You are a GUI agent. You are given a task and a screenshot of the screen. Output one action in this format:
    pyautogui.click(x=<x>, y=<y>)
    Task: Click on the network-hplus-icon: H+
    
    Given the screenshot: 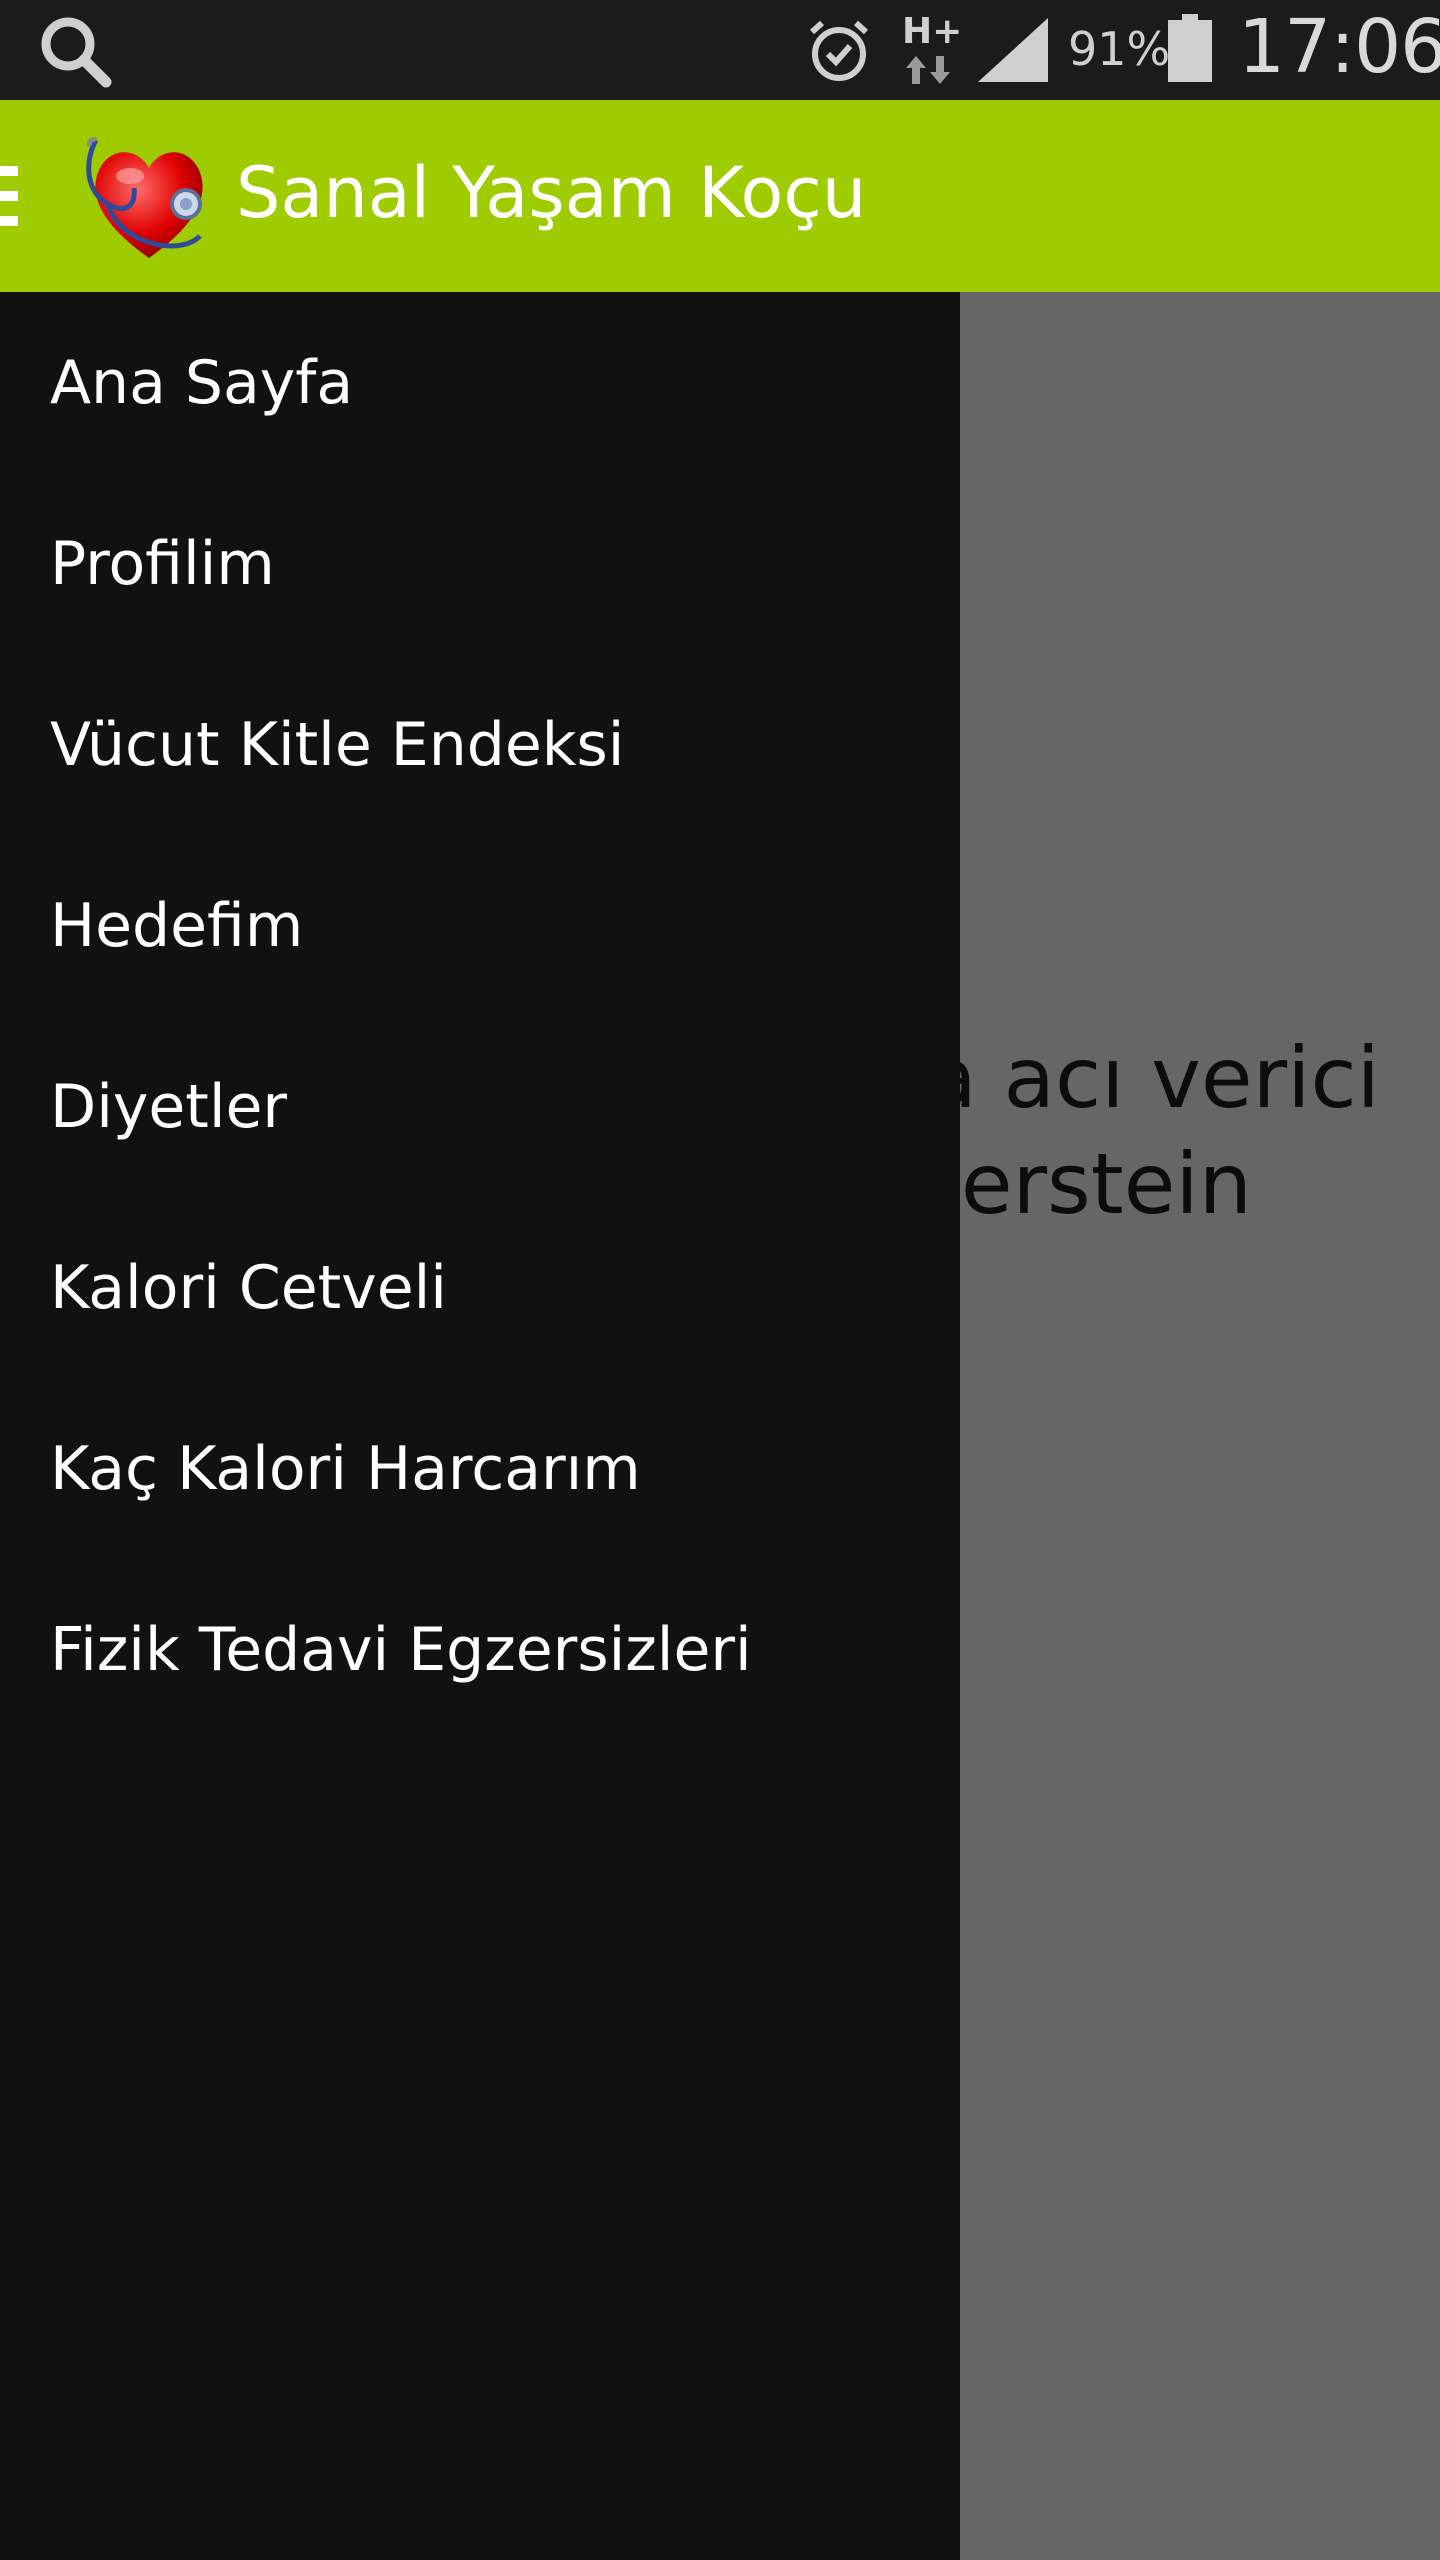 What is the action you would take?
    pyautogui.click(x=937, y=52)
    